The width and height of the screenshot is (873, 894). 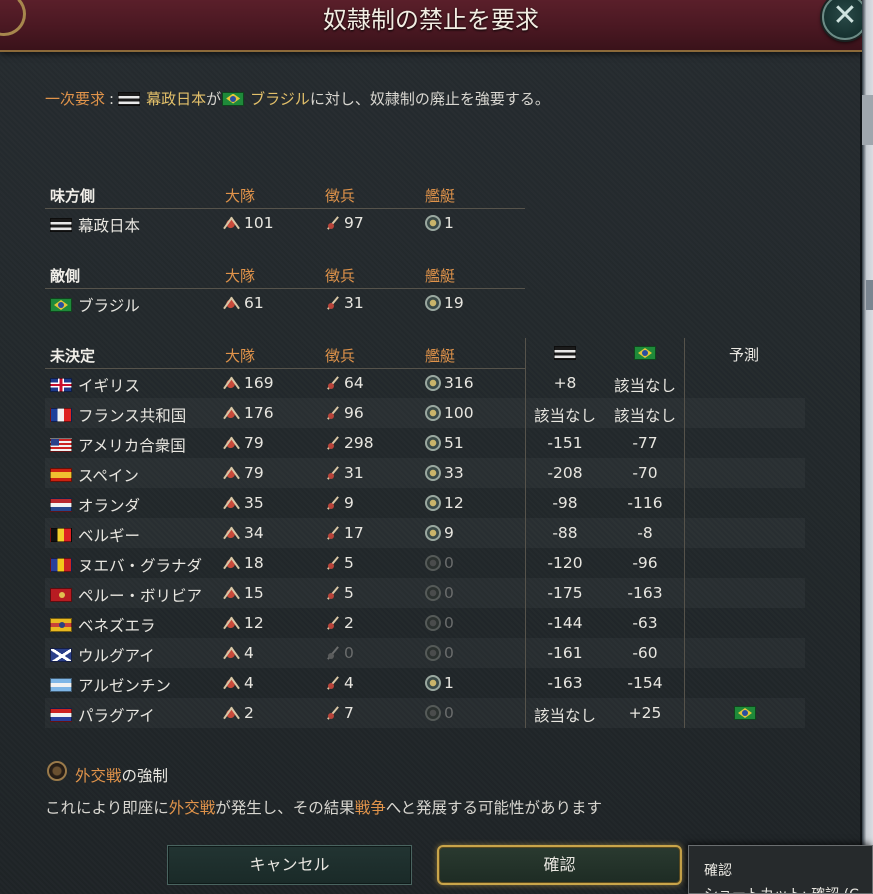 I want to click on diplomatic-play-term: 外交戦, so click(x=98, y=776).